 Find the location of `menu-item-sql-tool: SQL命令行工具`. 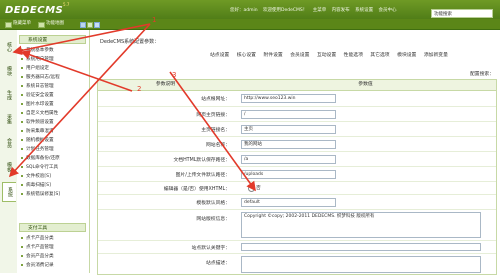

menu-item-sql-tool: SQL命令行工具 is located at coordinates (54, 168).